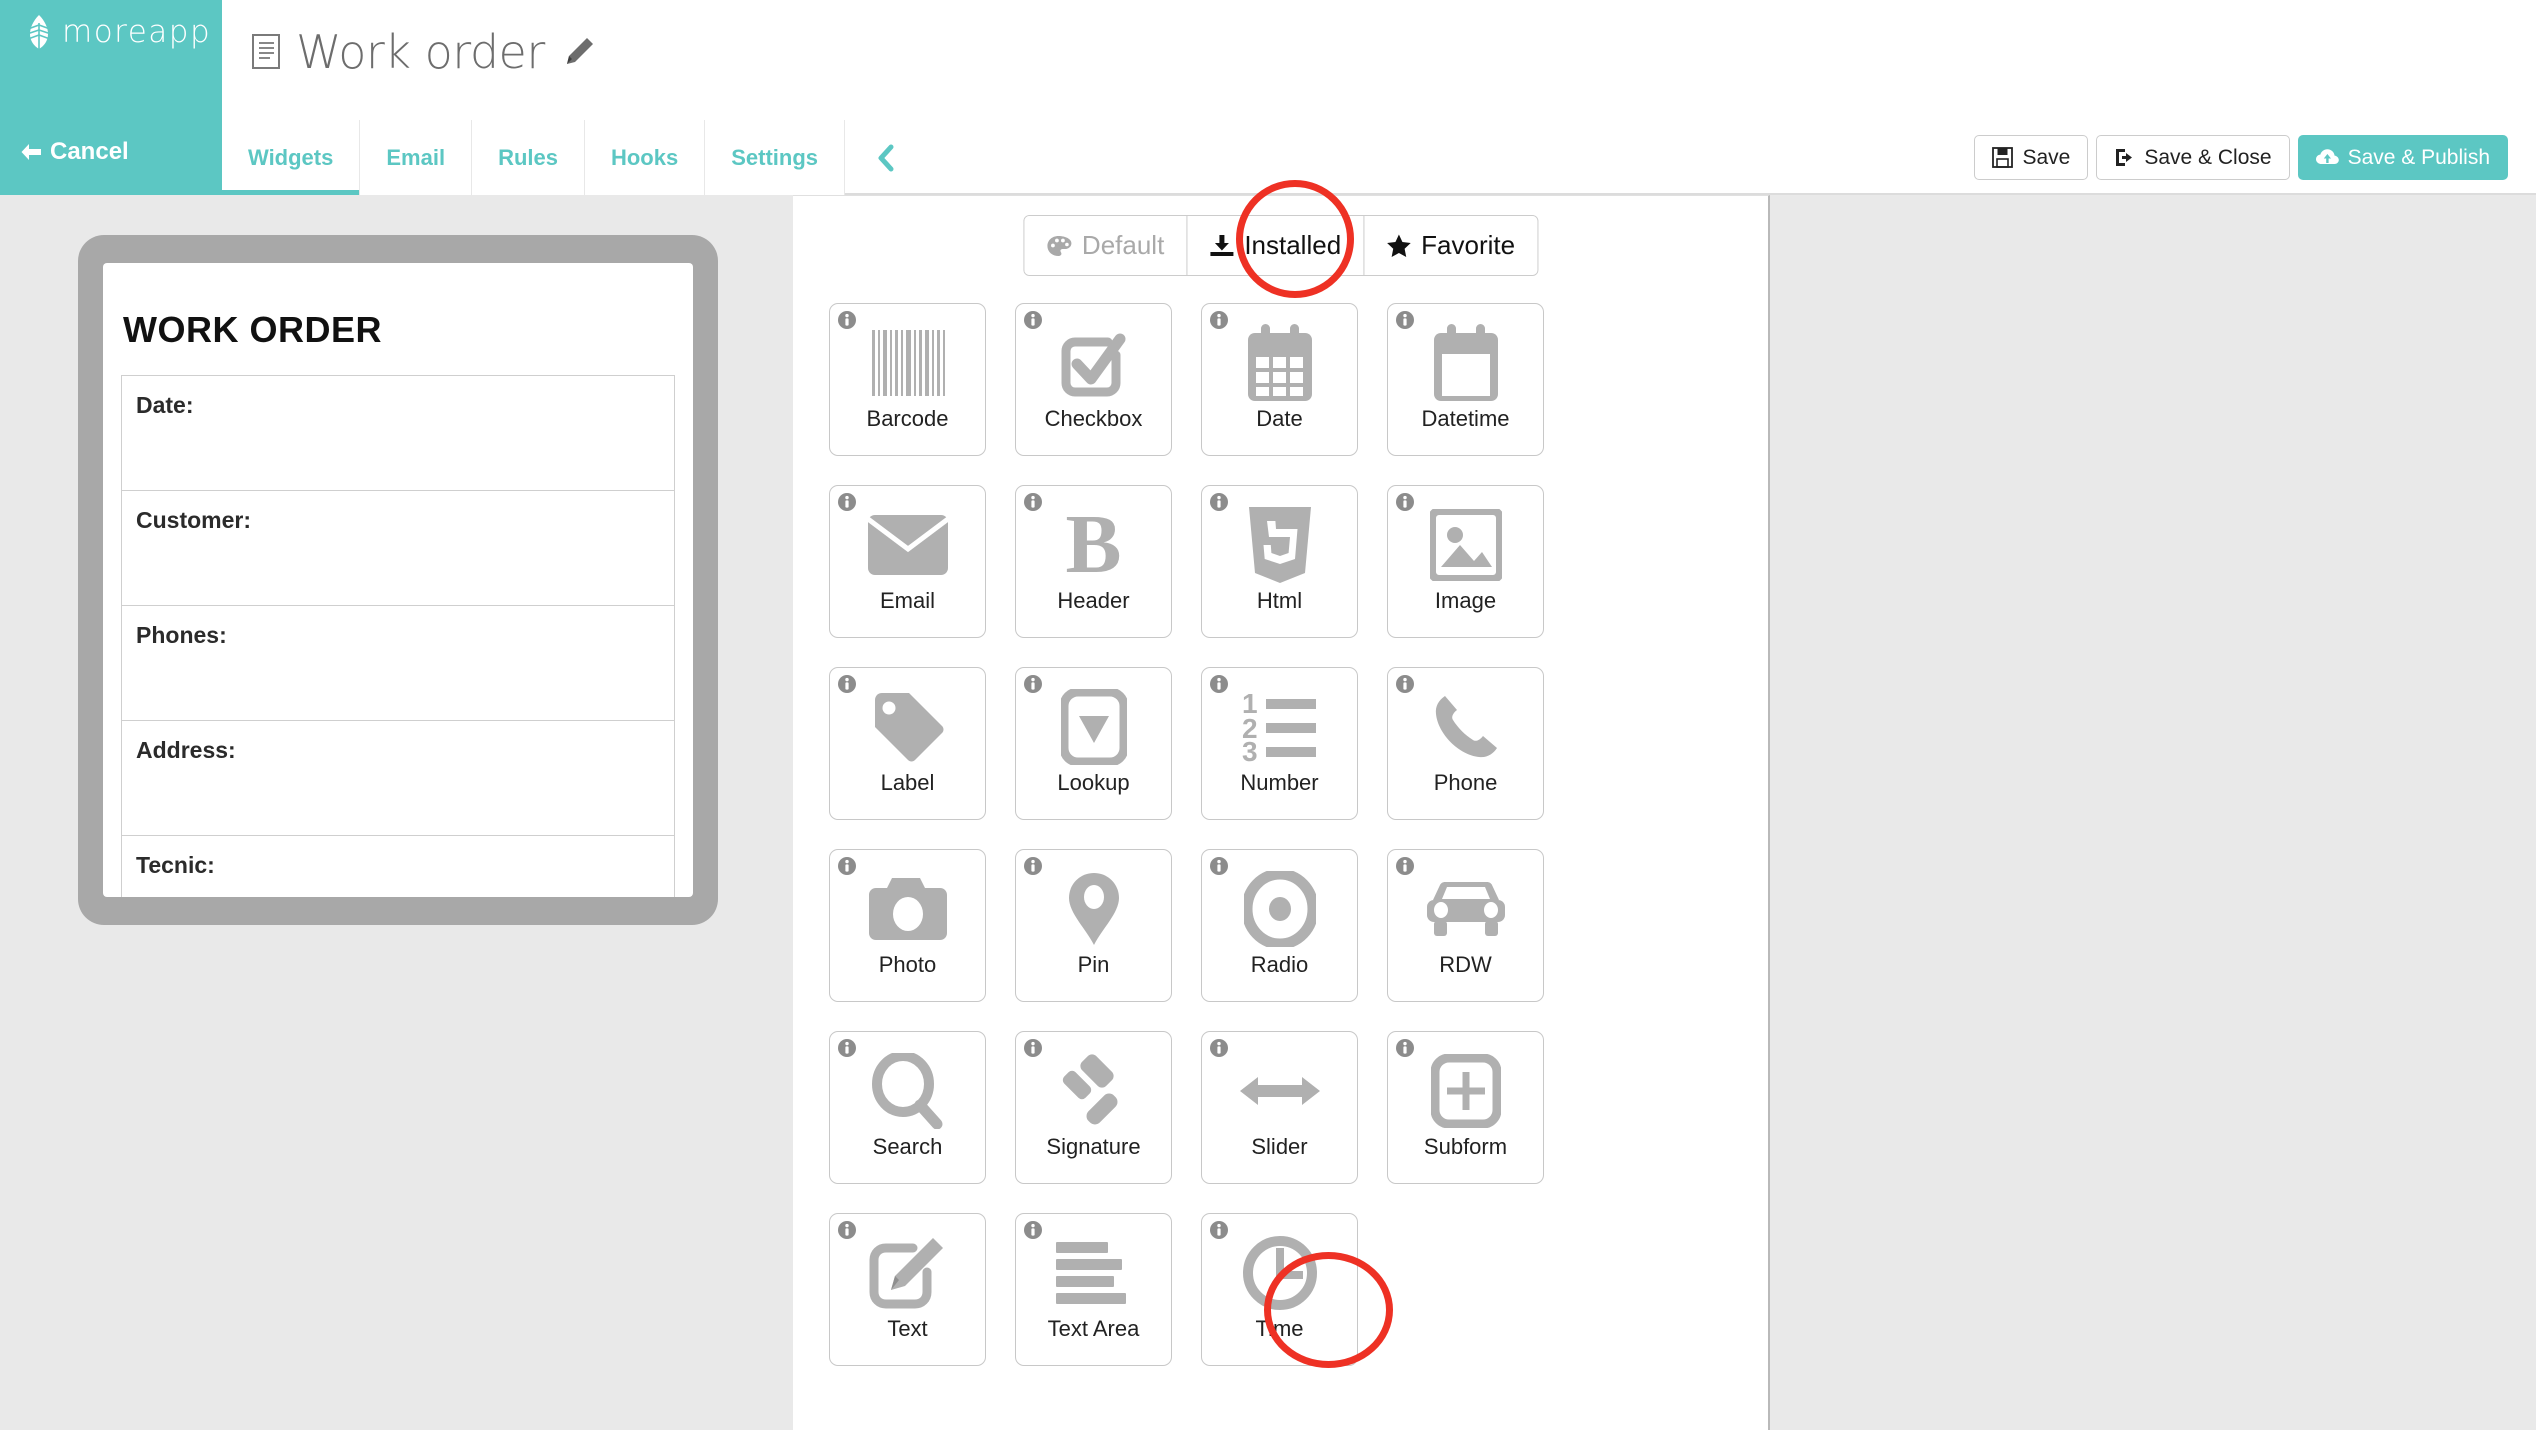 This screenshot has width=2536, height=1430. I want to click on tab-hooks: Hooks, so click(644, 157).